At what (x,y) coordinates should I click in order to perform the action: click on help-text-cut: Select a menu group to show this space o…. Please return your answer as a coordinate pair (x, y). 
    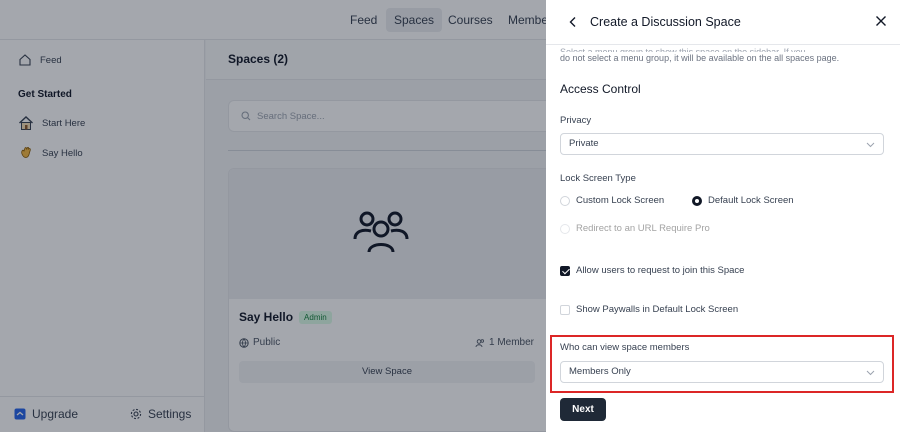
    Looking at the image, I should click on (683, 49).